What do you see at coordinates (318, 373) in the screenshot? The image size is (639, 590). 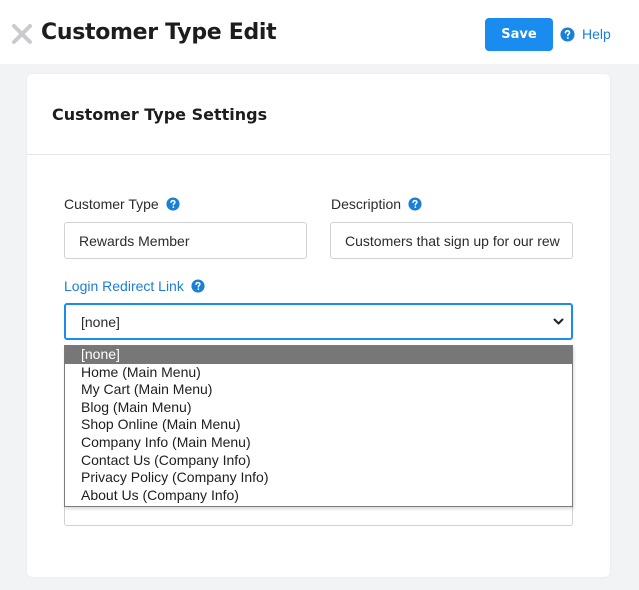 I see `dropdown-option: Home (Main Menu)` at bounding box center [318, 373].